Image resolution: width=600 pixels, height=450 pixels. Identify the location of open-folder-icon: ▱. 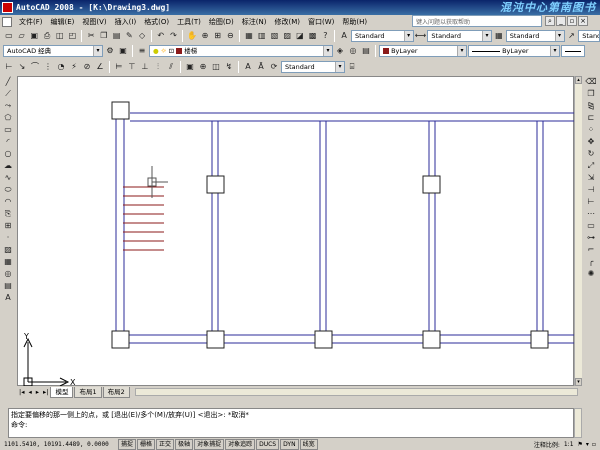
(22, 36).